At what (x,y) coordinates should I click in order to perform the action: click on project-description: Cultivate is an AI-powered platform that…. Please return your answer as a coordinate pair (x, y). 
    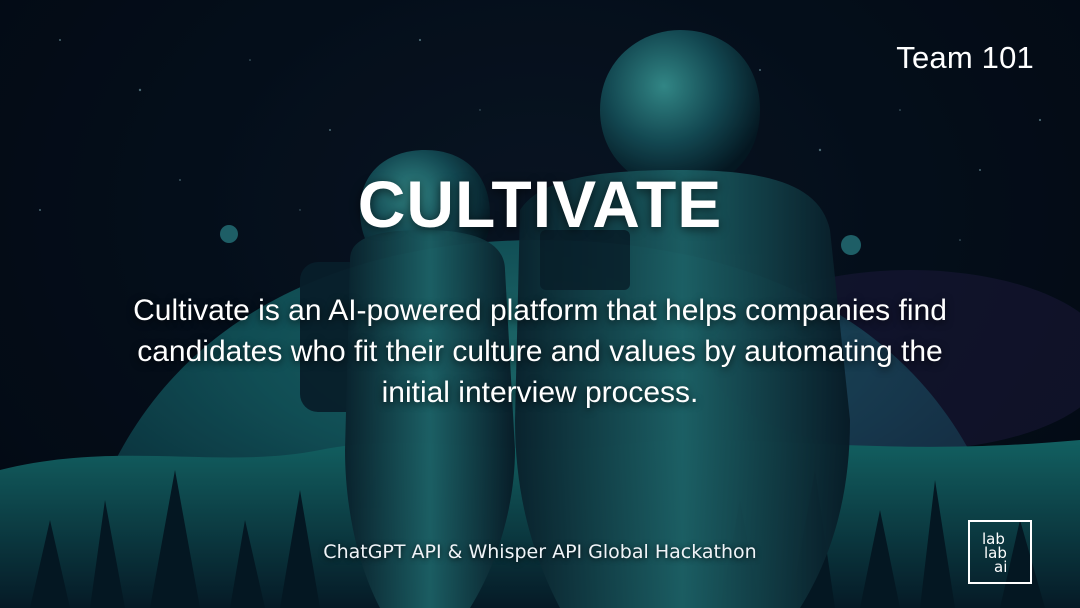
    Looking at the image, I should click on (540, 351).